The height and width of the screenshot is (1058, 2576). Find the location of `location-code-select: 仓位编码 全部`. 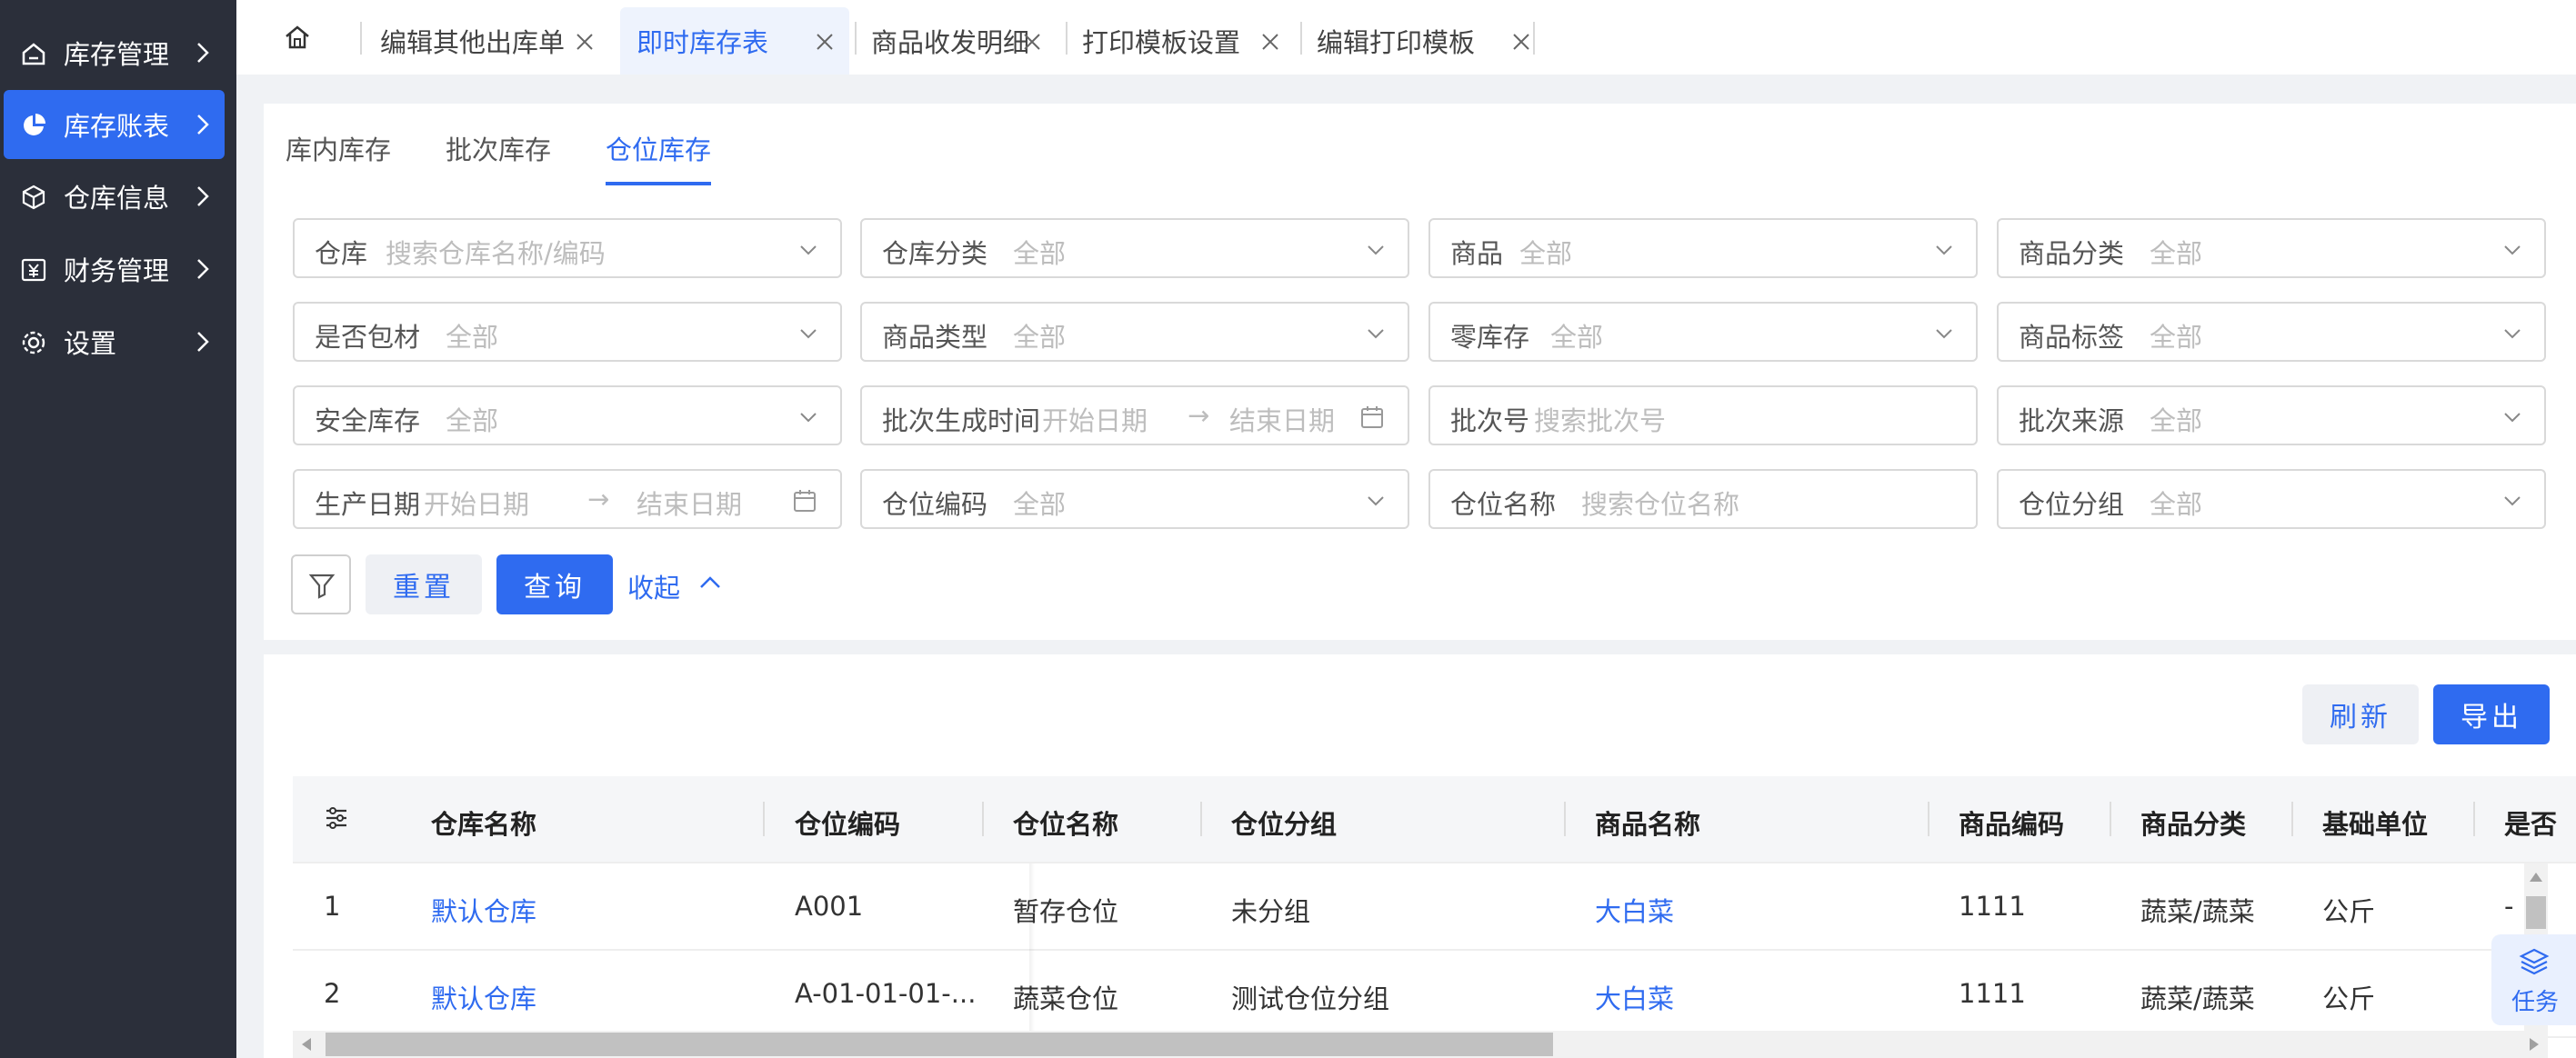

location-code-select: 仓位编码 全部 is located at coordinates (1134, 499).